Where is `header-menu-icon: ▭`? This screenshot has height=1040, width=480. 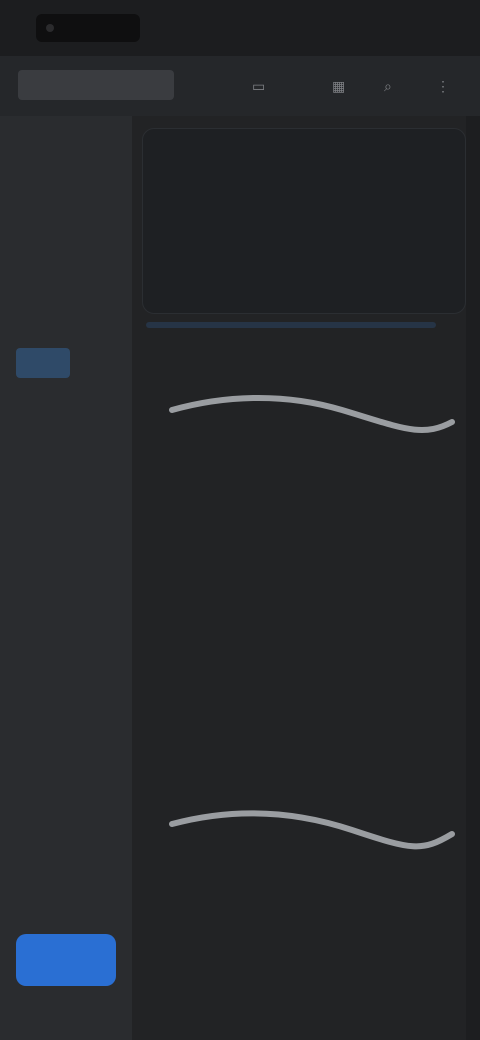 header-menu-icon: ▭ is located at coordinates (258, 86).